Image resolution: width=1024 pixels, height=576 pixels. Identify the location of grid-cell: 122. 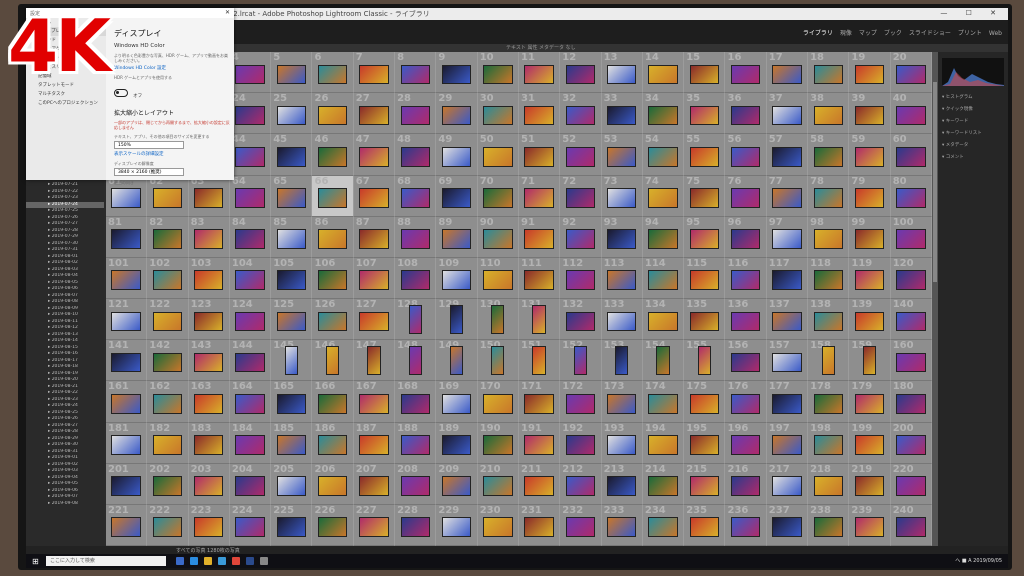
(168, 320).